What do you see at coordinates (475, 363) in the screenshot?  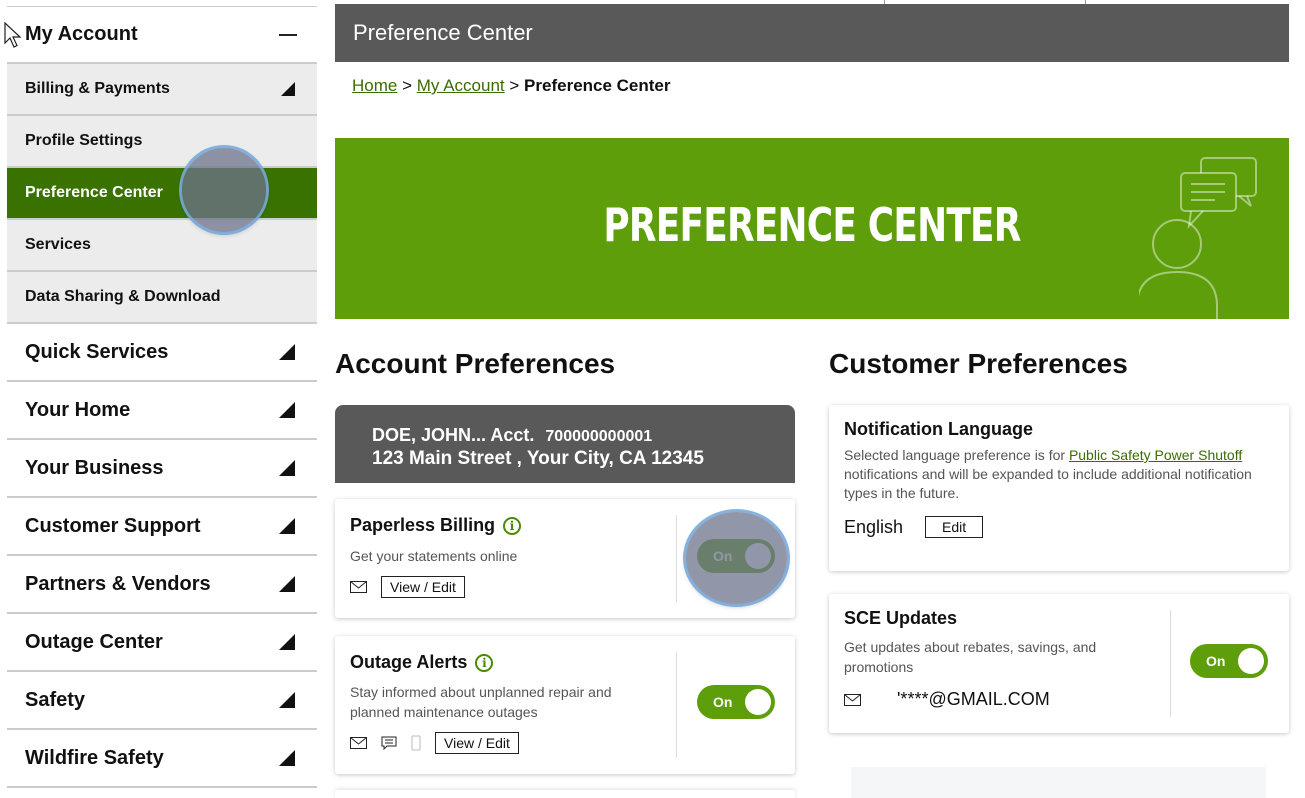 I see `account-preferences-title: Account Preferences` at bounding box center [475, 363].